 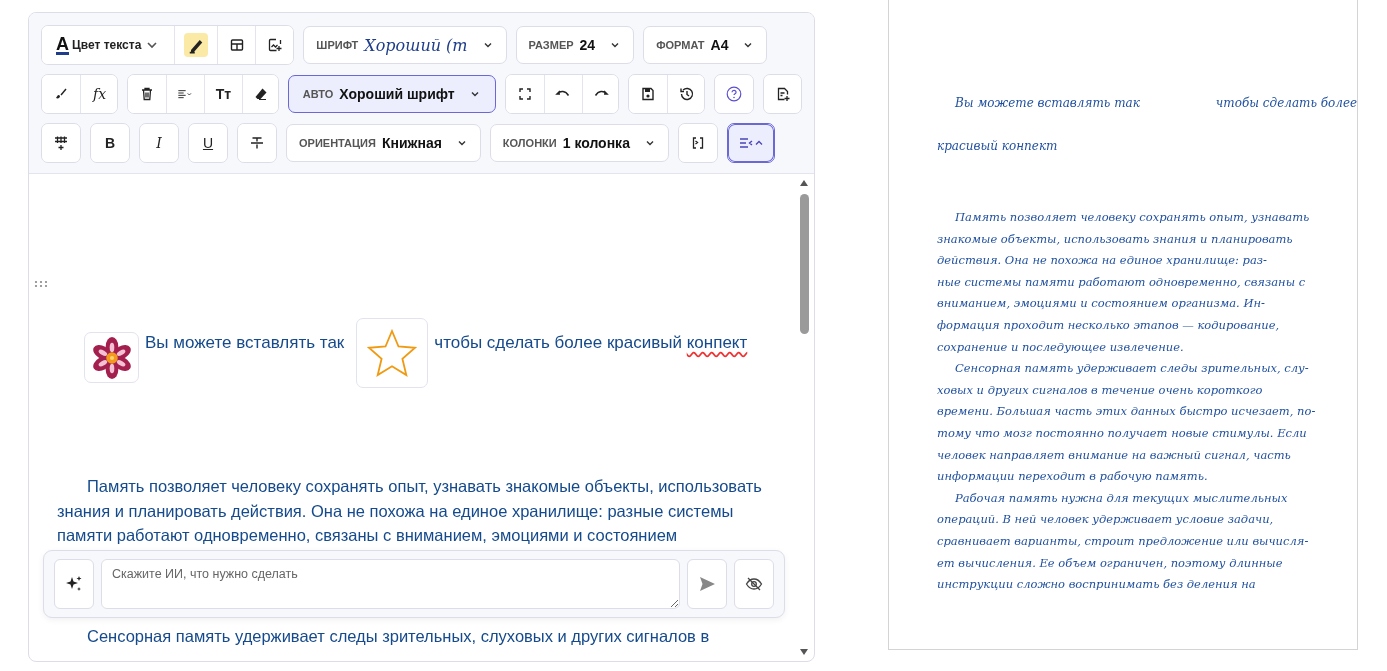 What do you see at coordinates (705, 45) in the screenshot?
I see `dropdown: ФОРМАТ A4` at bounding box center [705, 45].